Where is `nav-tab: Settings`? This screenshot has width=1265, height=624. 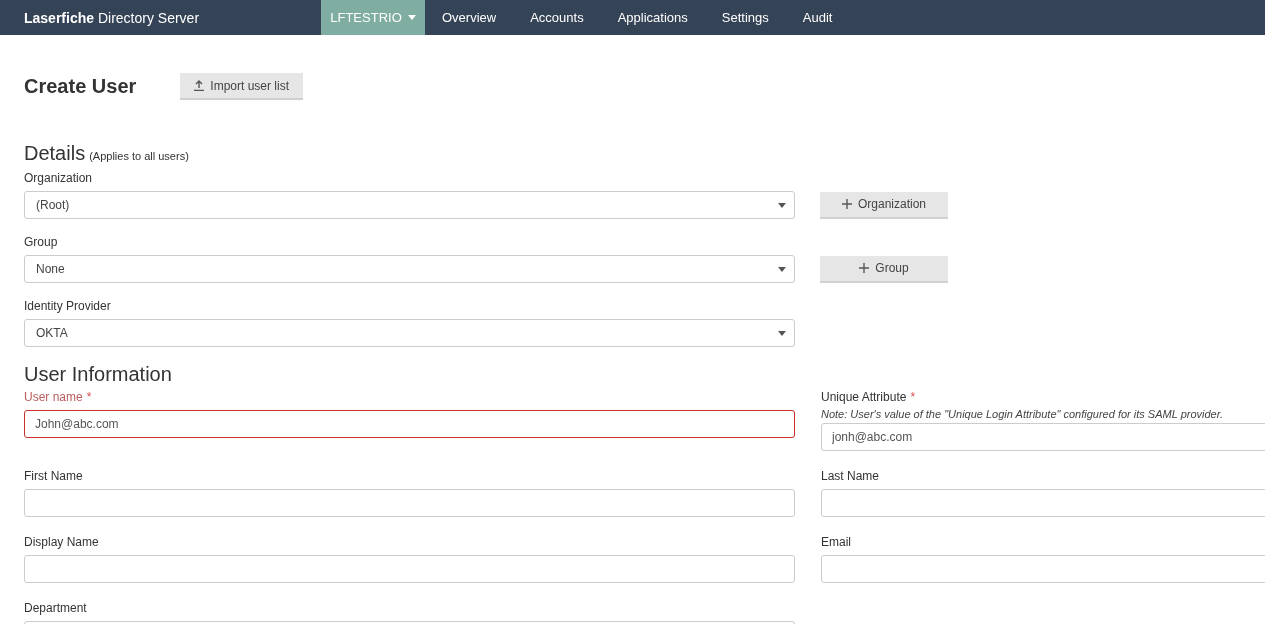 nav-tab: Settings is located at coordinates (745, 17).